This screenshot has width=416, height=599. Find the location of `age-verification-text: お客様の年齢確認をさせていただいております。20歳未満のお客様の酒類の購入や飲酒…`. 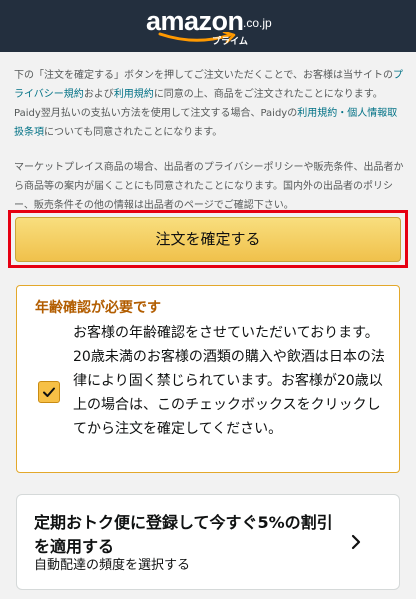

age-verification-text: お客様の年齢確認をさせていただいております。20歳未満のお客様の酒類の購入や飲酒… is located at coordinates (229, 381).